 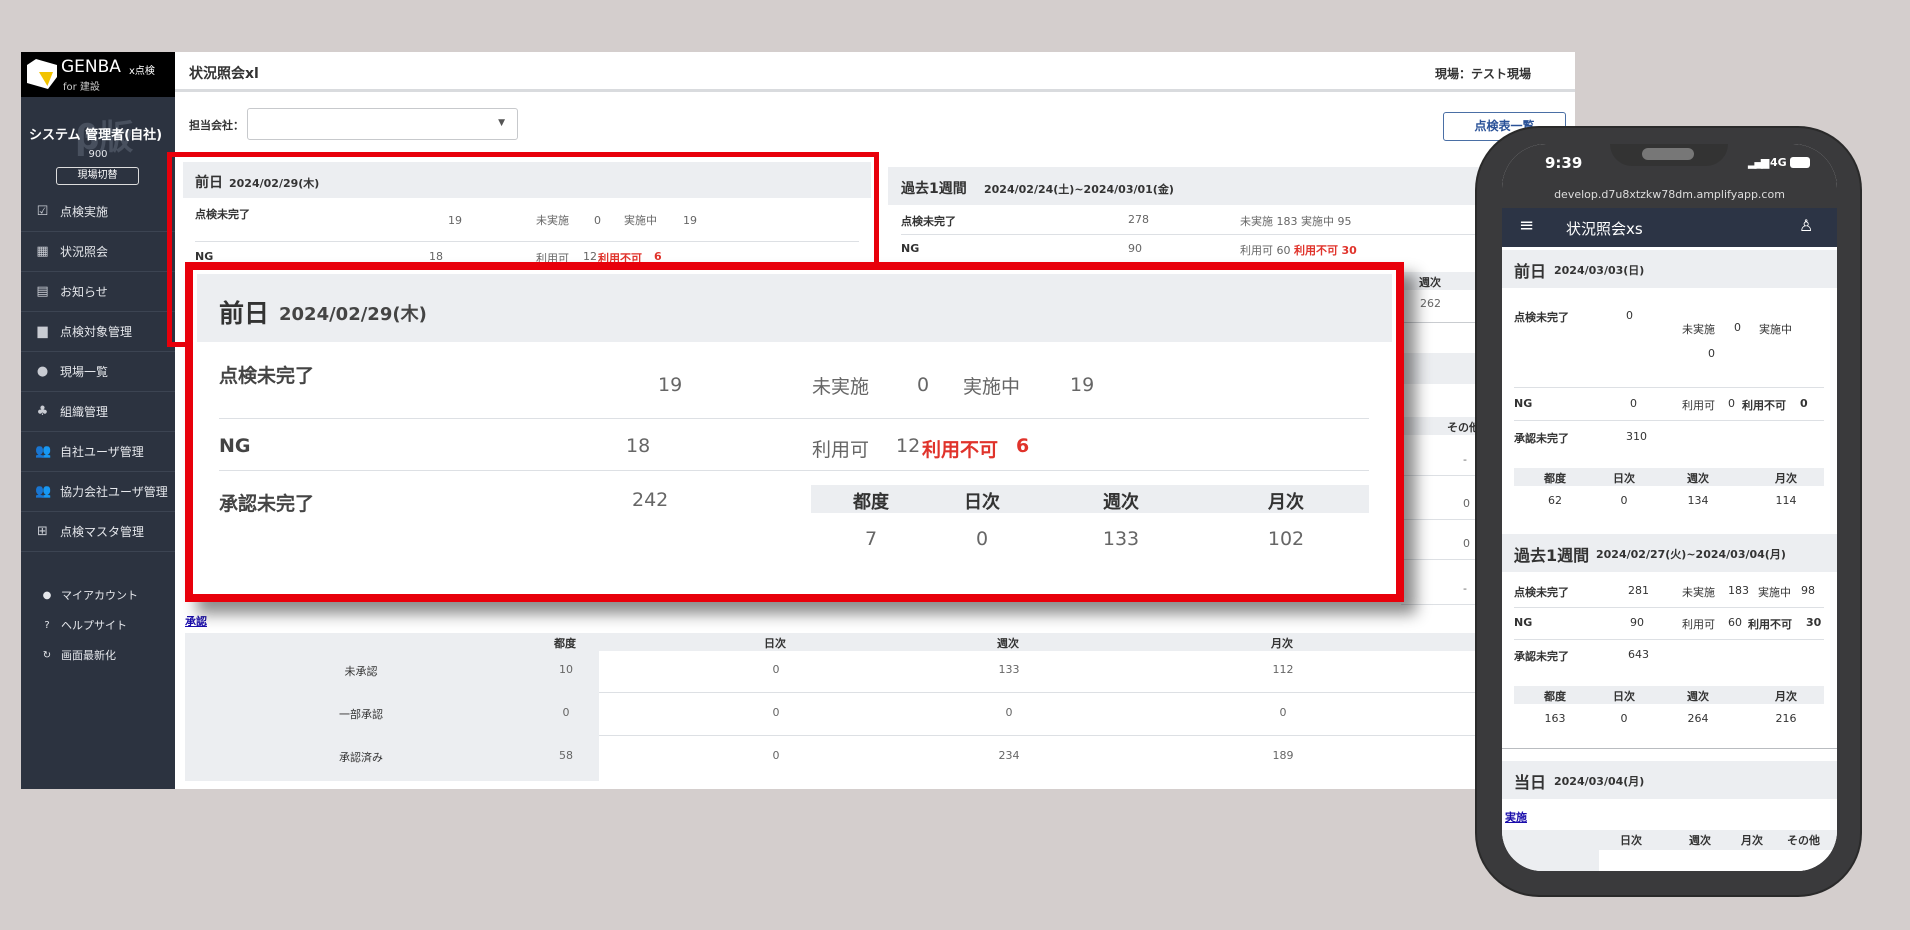 I want to click on week-not-started-label: 未実施, so click(x=1256, y=221).